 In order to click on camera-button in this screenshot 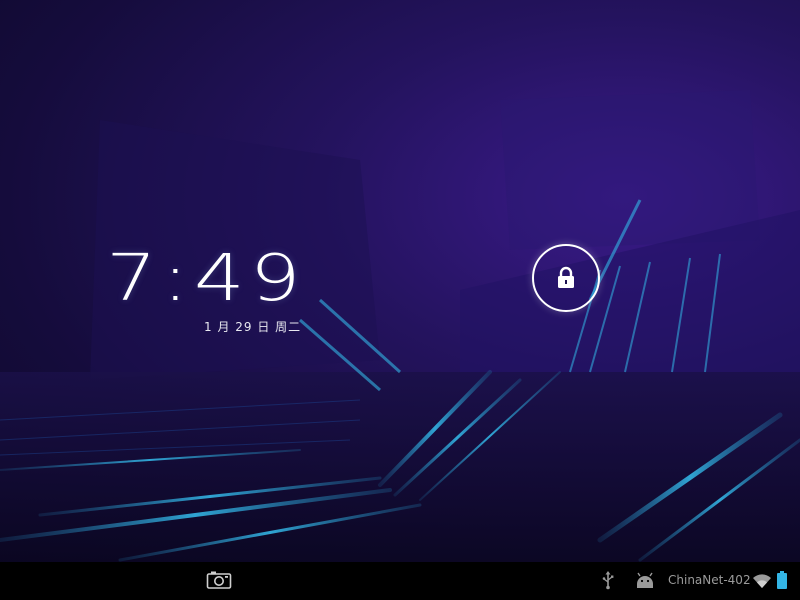, I will do `click(219, 580)`.